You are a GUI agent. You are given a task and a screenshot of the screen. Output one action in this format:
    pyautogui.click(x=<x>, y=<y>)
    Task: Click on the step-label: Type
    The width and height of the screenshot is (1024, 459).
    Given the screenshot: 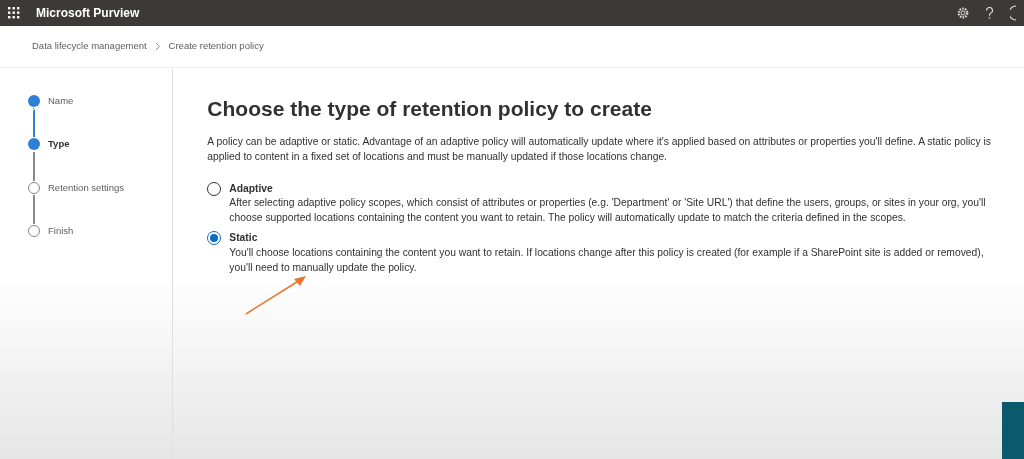 What is the action you would take?
    pyautogui.click(x=59, y=144)
    